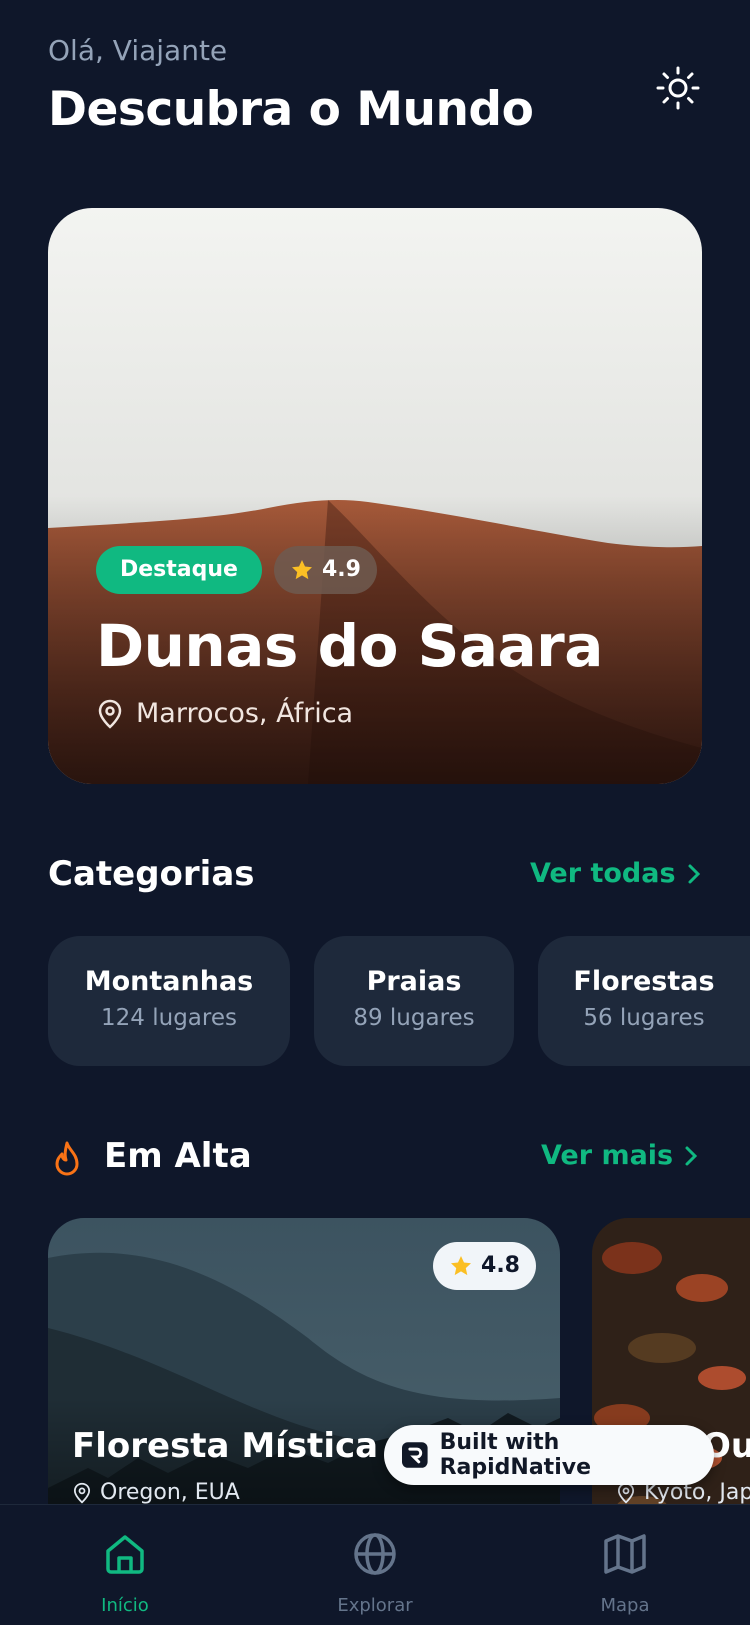 This screenshot has width=750, height=1625. Describe the element at coordinates (500, 1265) in the screenshot. I see `trending-rating-value: 4.8` at that location.